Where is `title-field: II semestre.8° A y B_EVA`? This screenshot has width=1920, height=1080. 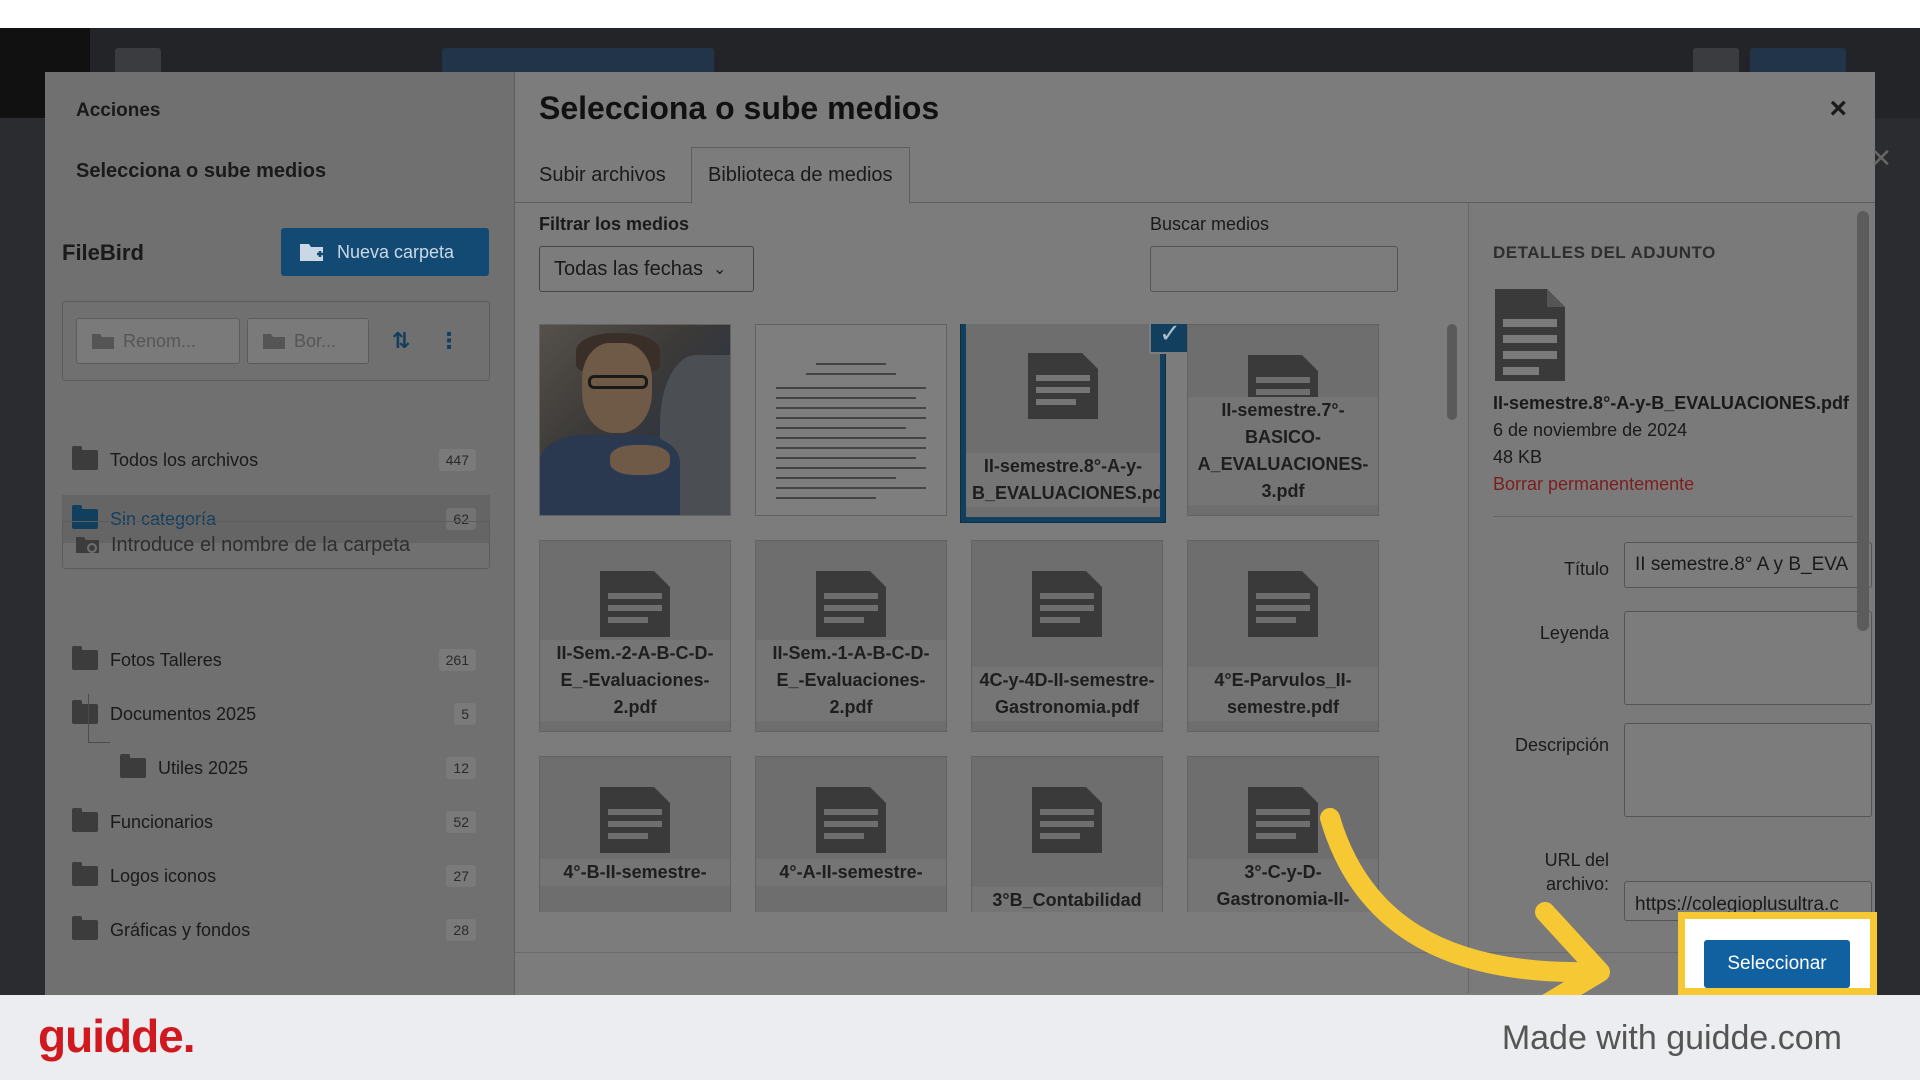 title-field: II semestre.8° A y B_EVA is located at coordinates (1748, 565).